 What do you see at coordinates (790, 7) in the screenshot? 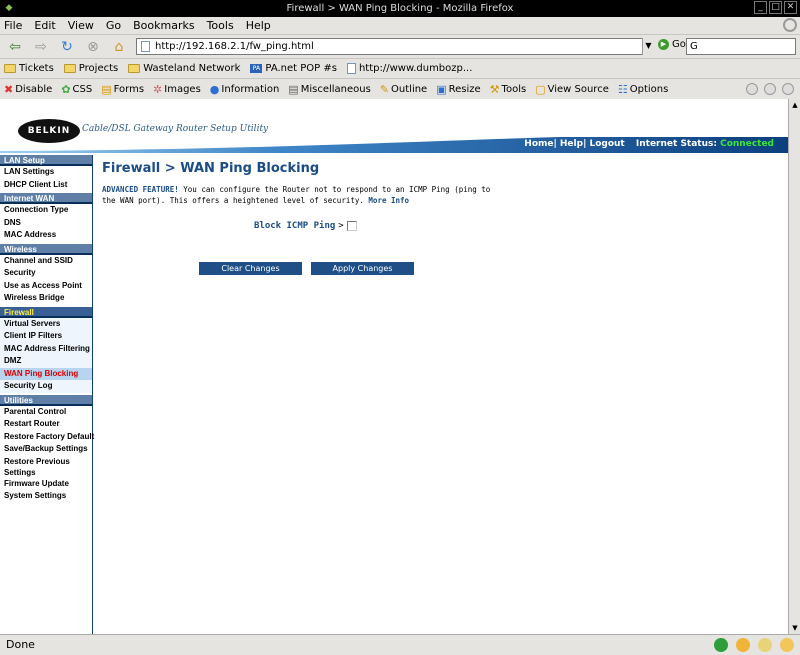
I see `close-button: ✕` at bounding box center [790, 7].